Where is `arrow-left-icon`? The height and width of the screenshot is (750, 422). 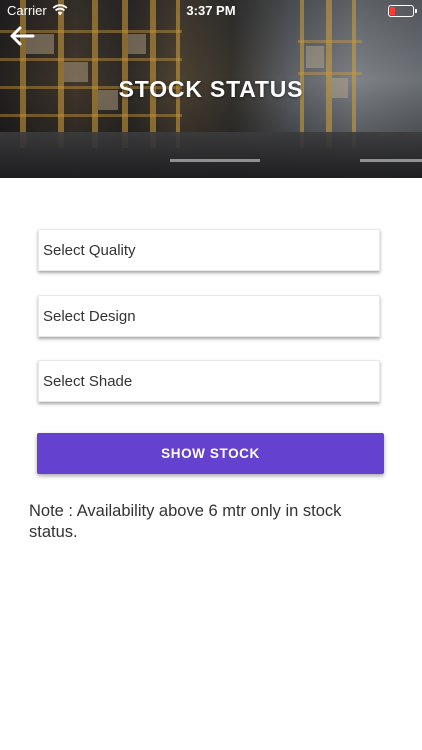
arrow-left-icon is located at coordinates (22, 36).